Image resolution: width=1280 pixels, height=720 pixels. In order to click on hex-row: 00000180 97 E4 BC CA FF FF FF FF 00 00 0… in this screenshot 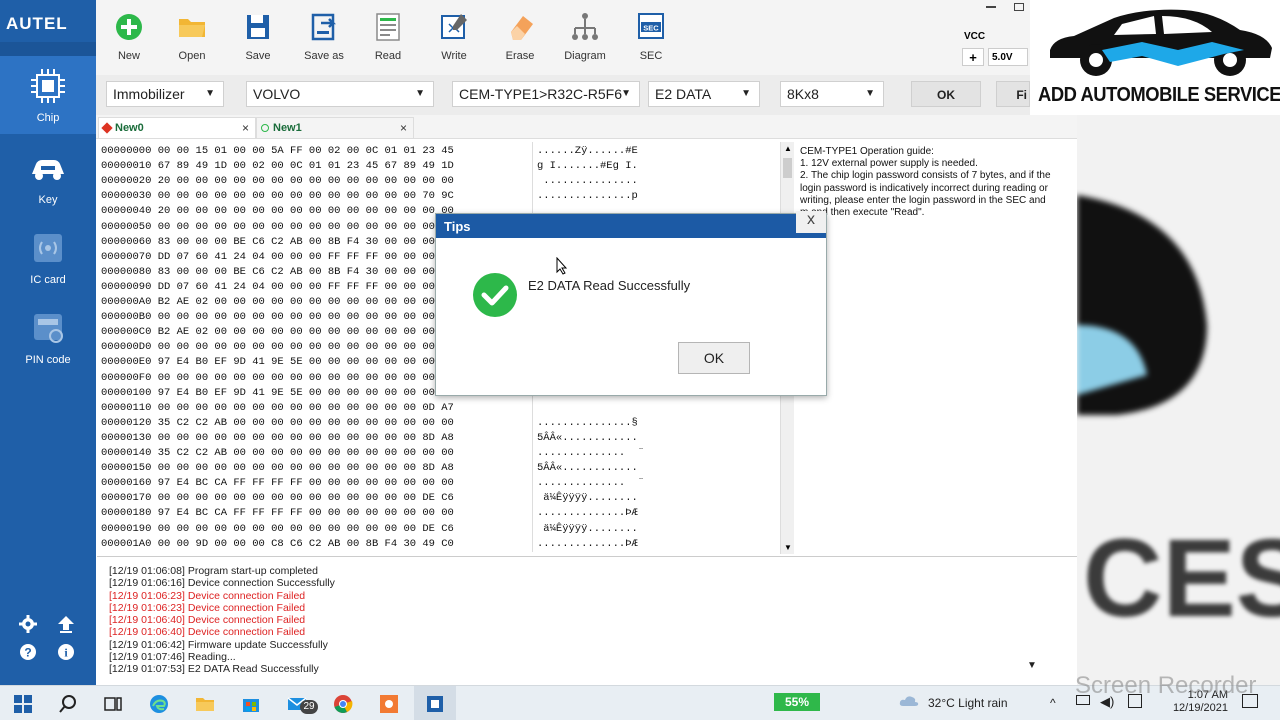, I will do `click(277, 513)`.